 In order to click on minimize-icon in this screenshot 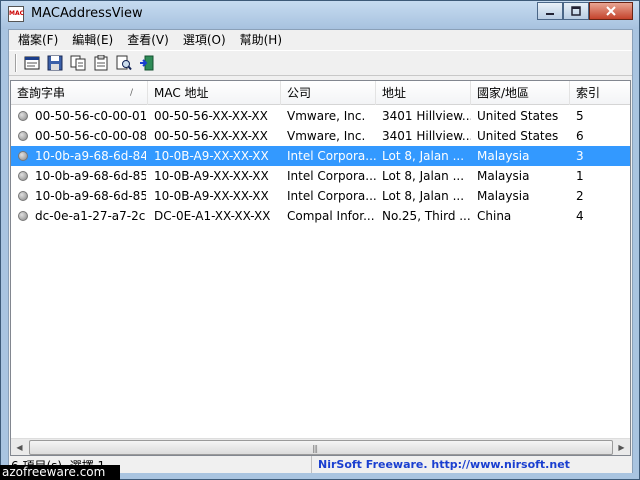, I will do `click(550, 14)`.